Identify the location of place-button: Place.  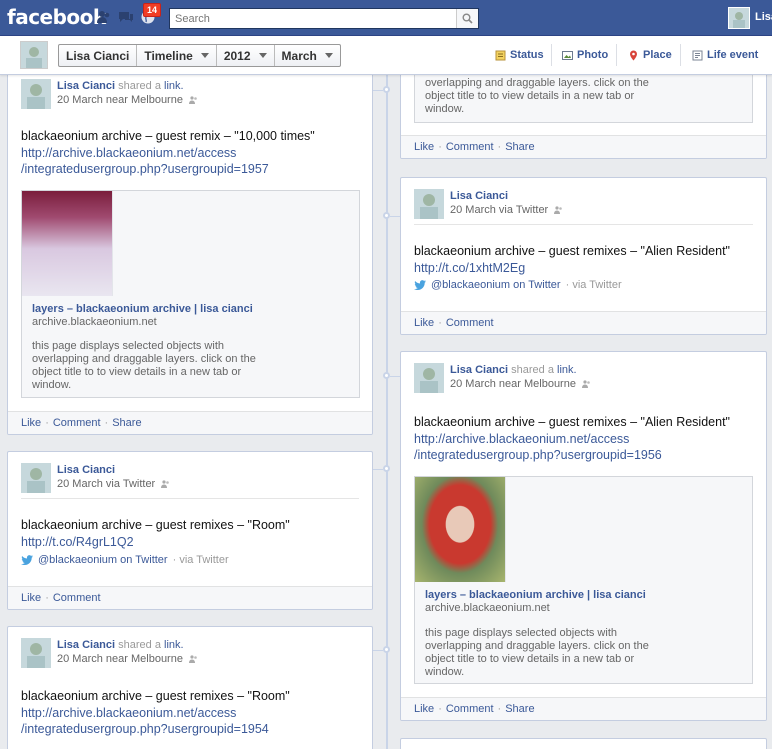
(650, 55).